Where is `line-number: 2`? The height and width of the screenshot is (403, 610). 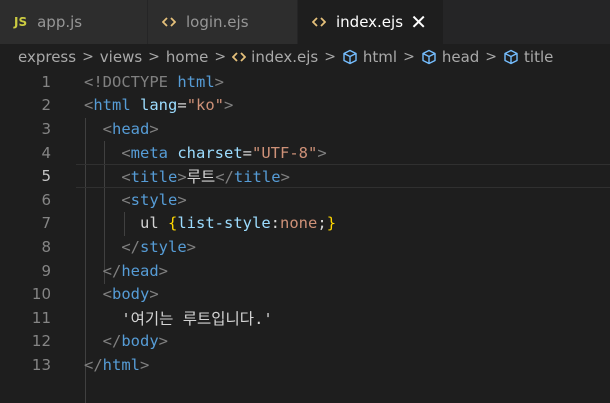
line-number: 2 is located at coordinates (46, 105).